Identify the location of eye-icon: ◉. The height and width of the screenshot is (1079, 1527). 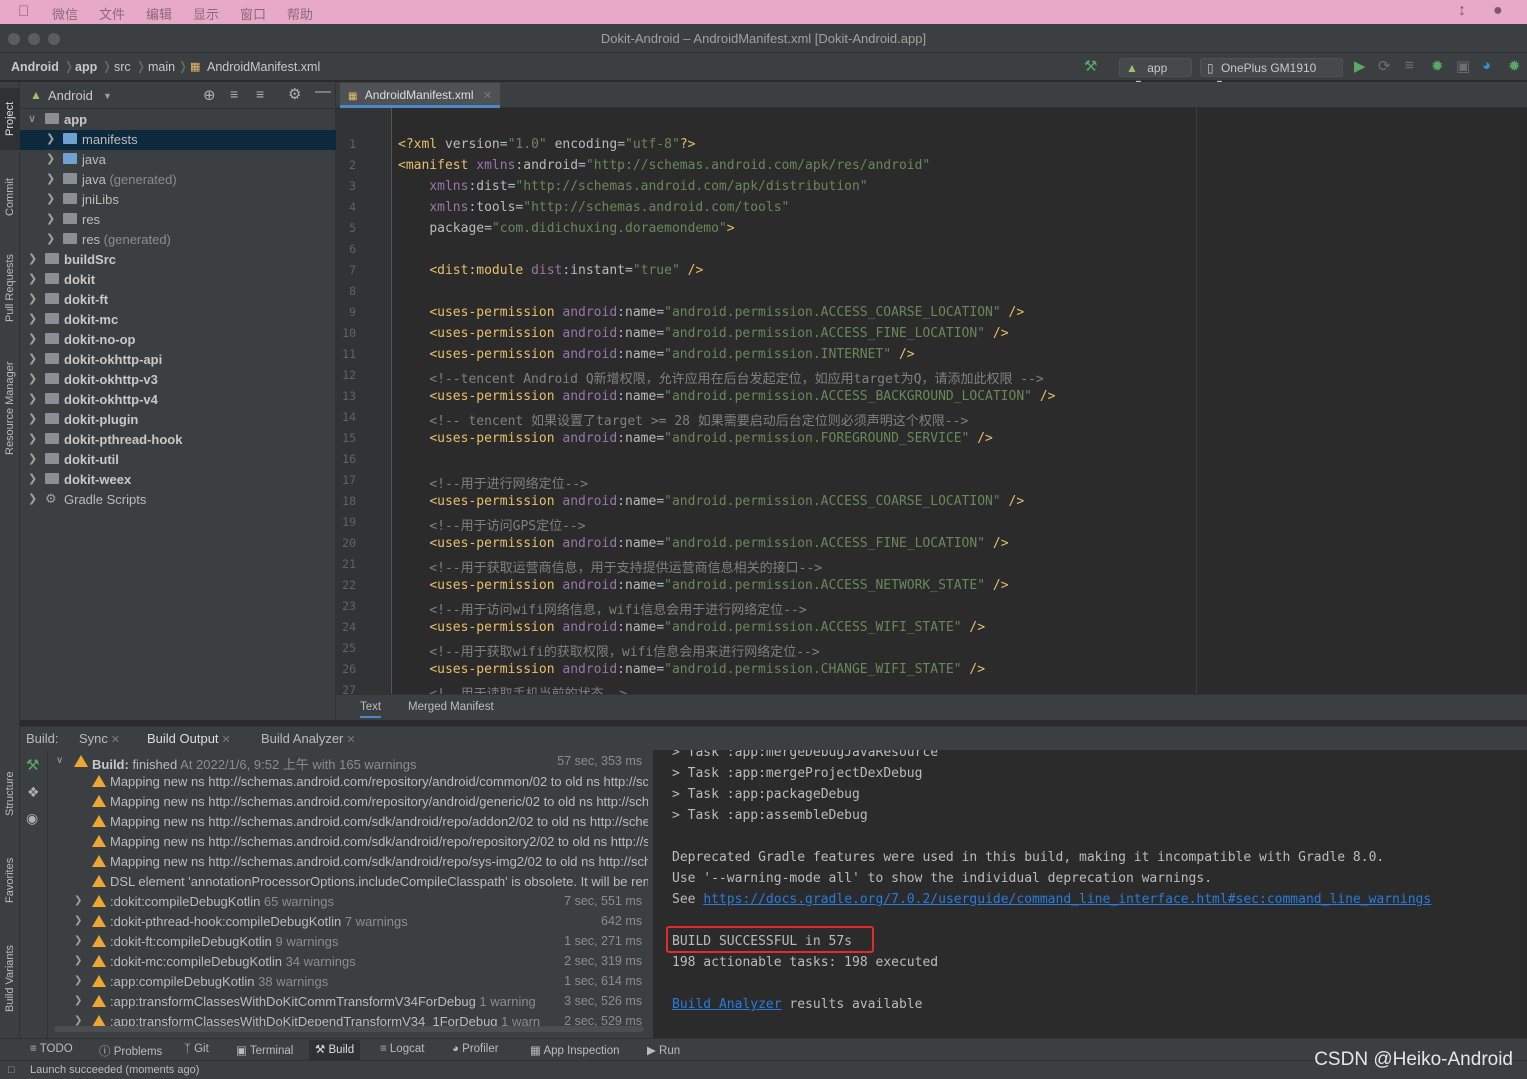
(32, 818).